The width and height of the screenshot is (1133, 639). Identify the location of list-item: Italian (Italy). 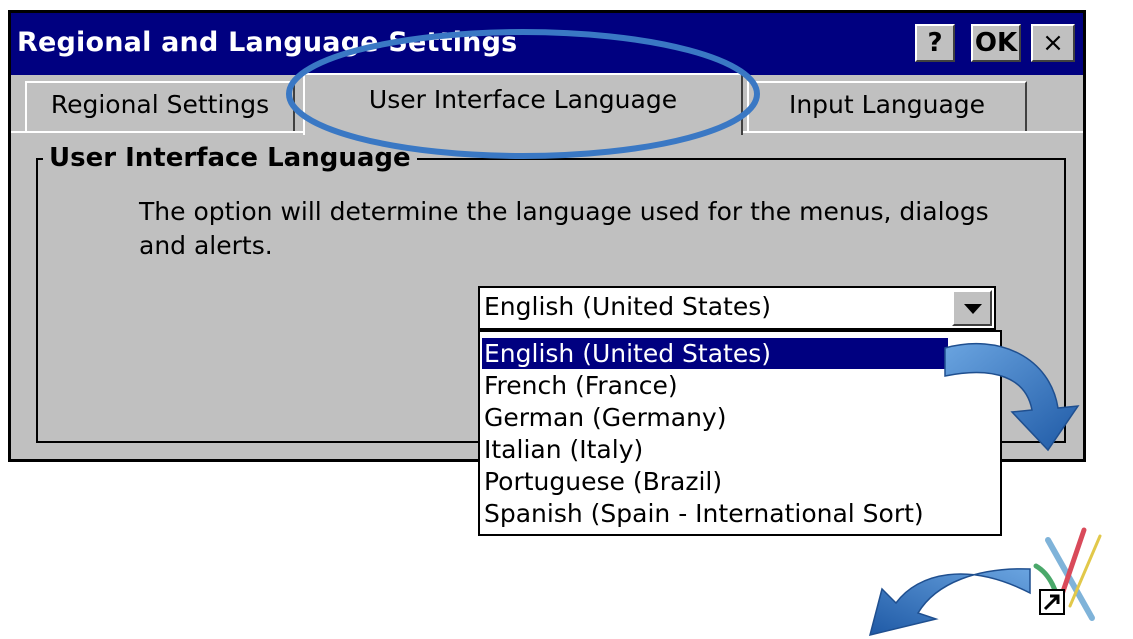
(565, 449).